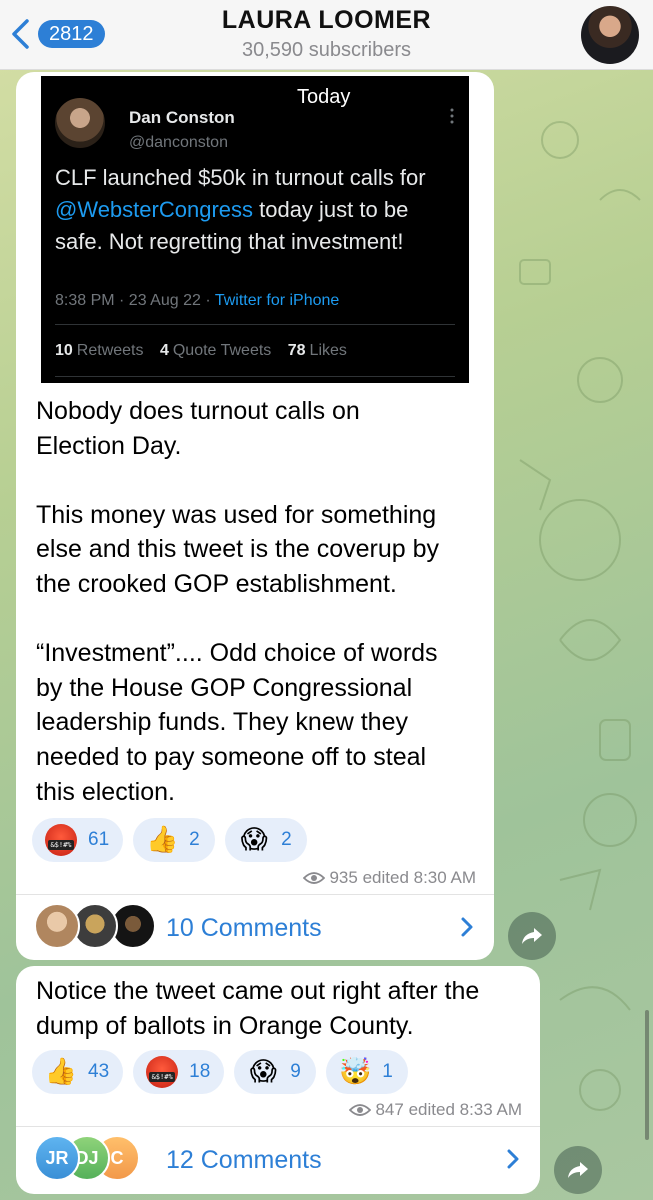  I want to click on reaction-screaming: 😱 9, so click(275, 1072).